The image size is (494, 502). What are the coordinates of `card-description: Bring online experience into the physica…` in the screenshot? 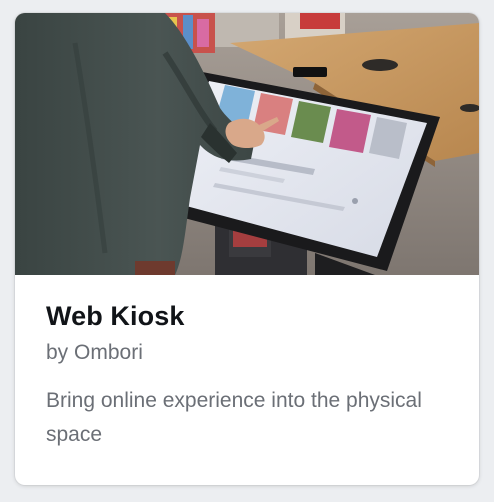 It's located at (234, 417).